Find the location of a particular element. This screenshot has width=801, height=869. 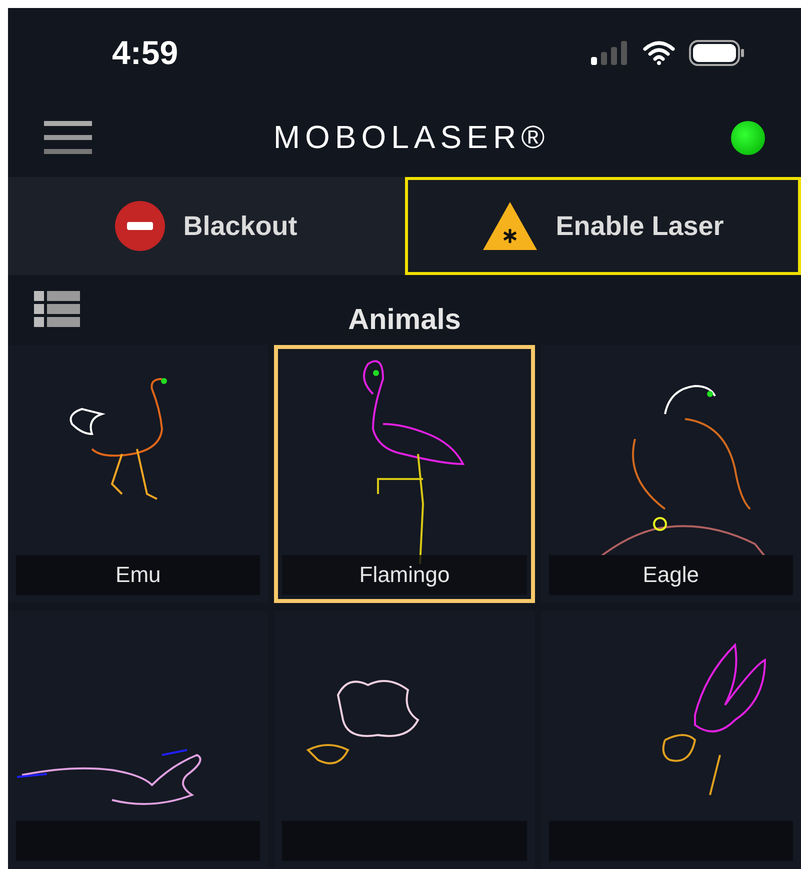

menu-icon is located at coordinates (68, 137).